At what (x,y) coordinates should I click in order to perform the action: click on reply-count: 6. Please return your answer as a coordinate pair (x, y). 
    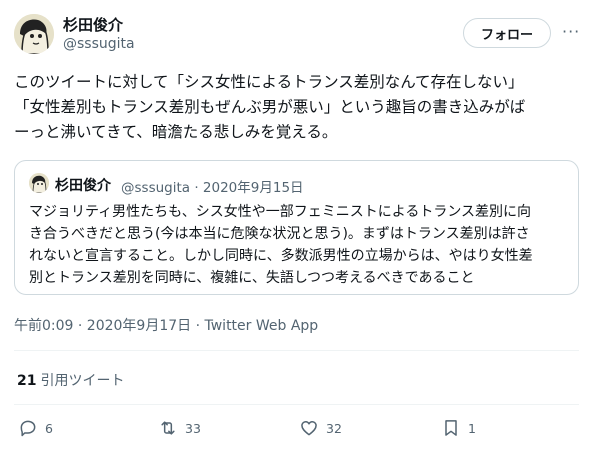
    Looking at the image, I should click on (49, 428).